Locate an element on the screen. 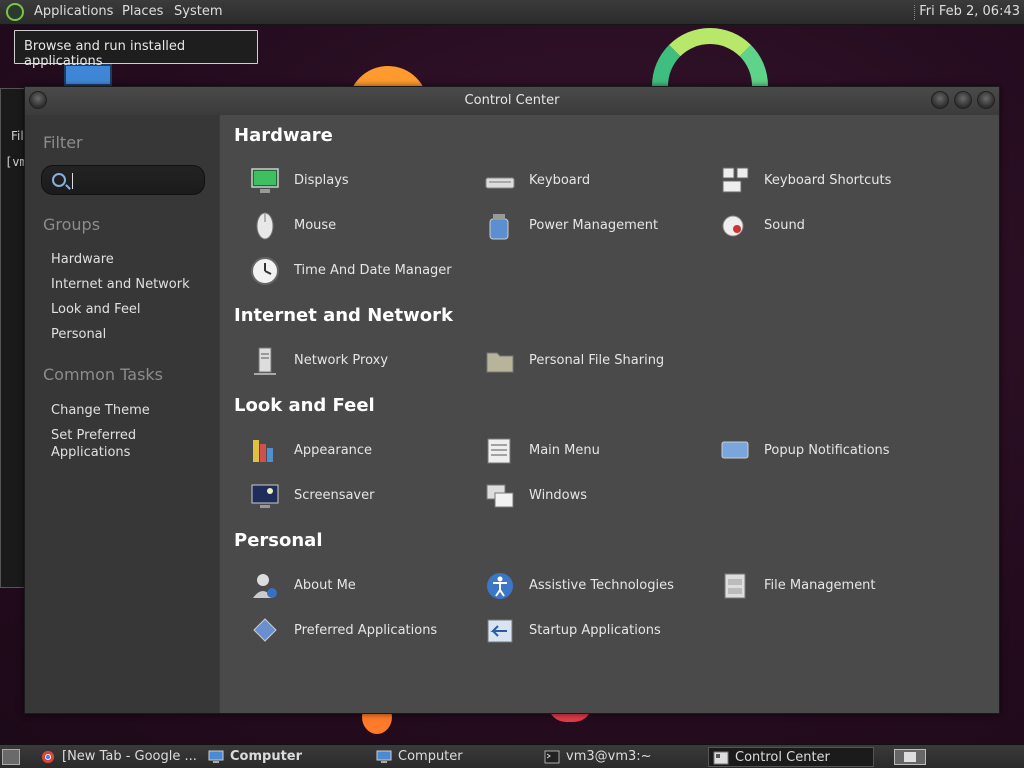  control-center-icon is located at coordinates (721, 758).